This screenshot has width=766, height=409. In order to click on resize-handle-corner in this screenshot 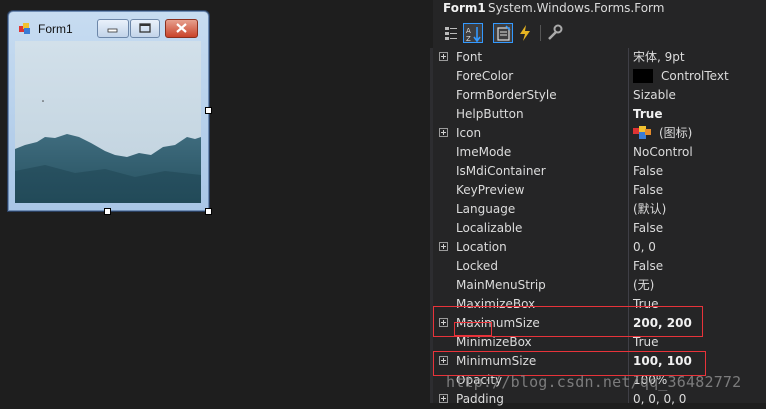, I will do `click(208, 211)`.